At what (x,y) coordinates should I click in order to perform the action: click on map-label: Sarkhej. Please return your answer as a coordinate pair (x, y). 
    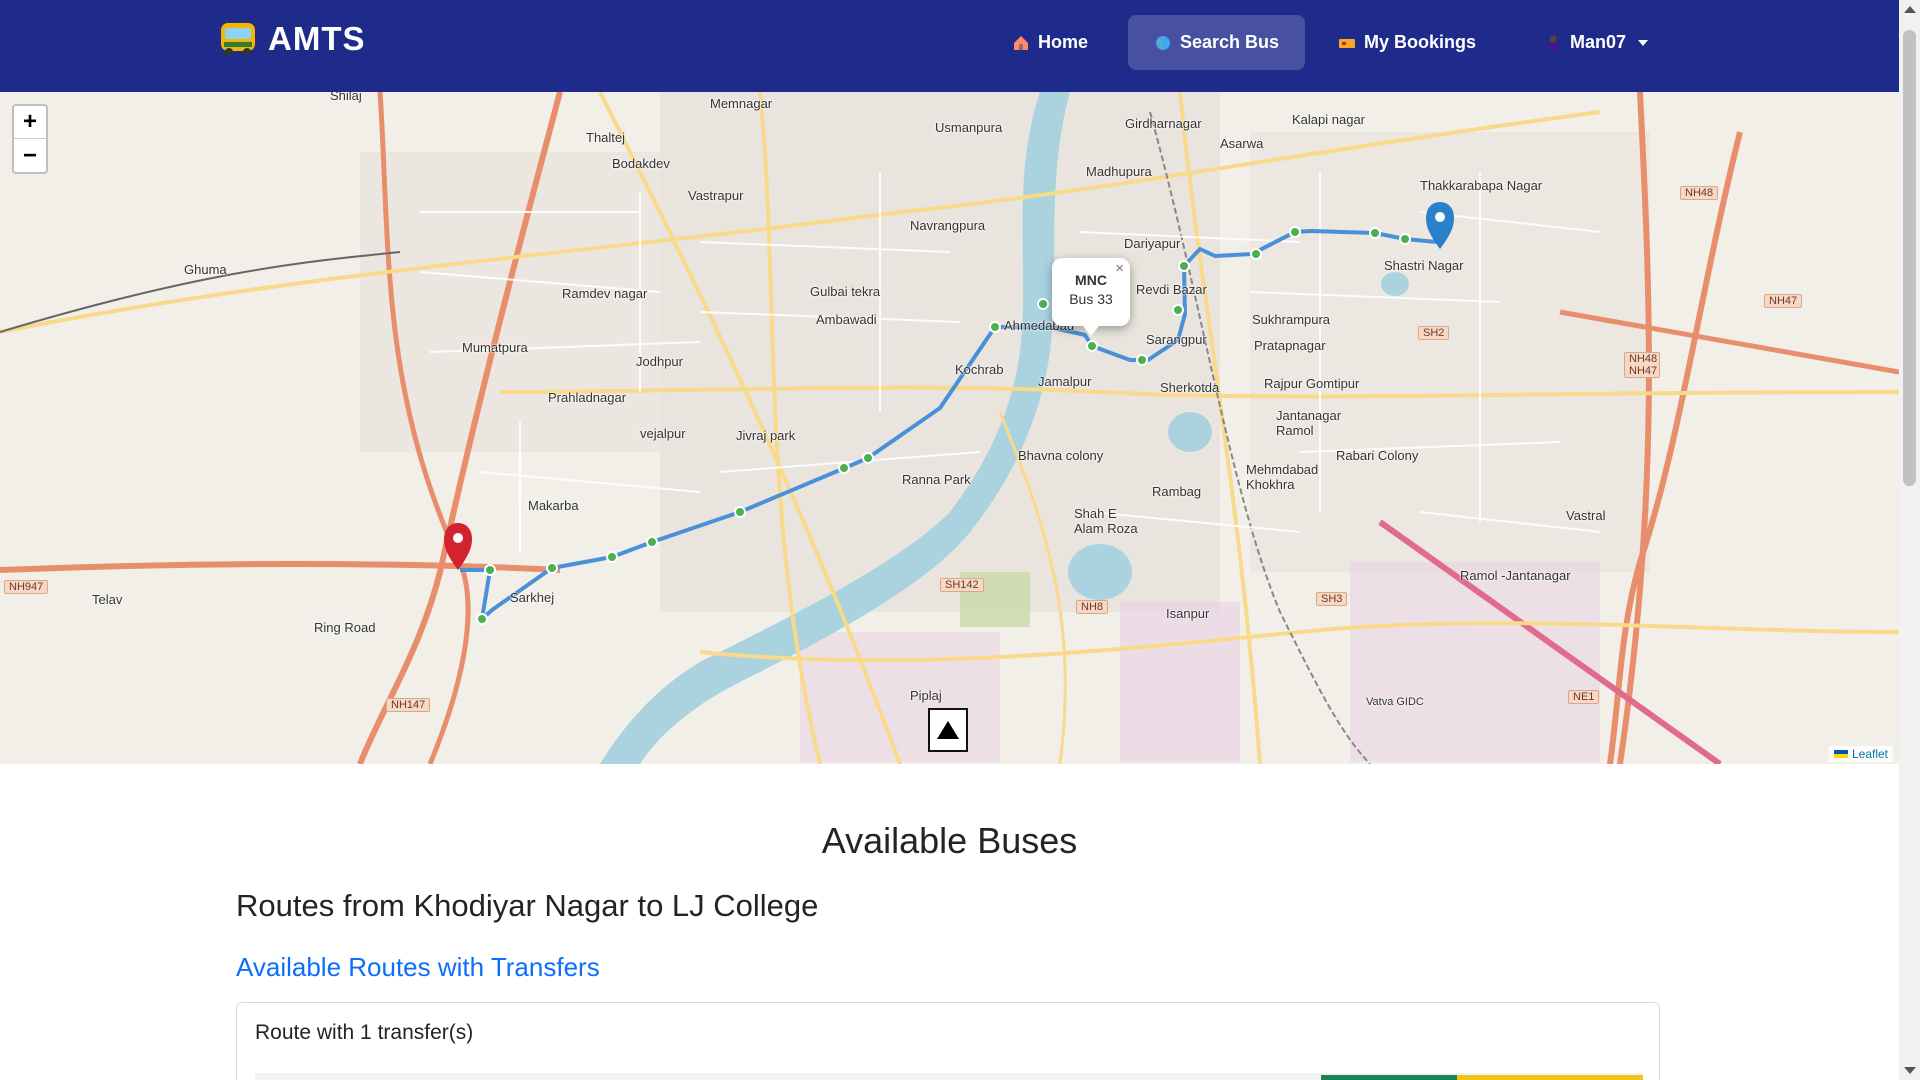
    Looking at the image, I should click on (532, 597).